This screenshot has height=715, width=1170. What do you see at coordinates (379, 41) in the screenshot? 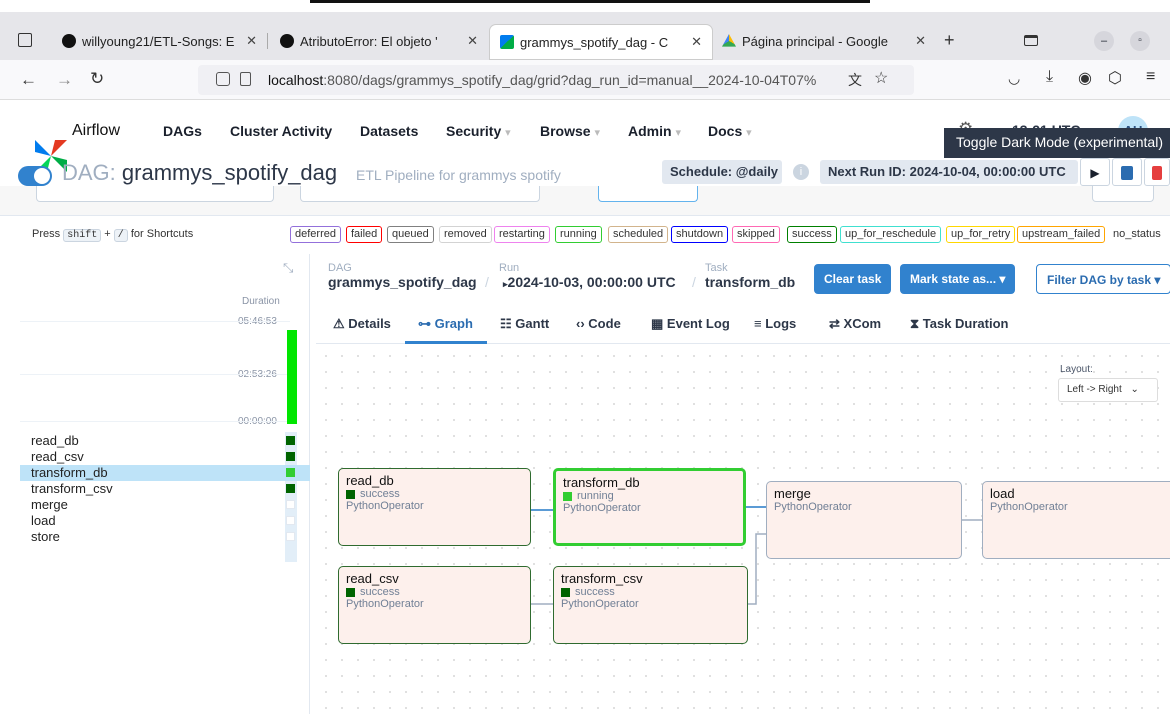
I see `tab-atributo-error: AtributoError: El objeto ' ✕` at bounding box center [379, 41].